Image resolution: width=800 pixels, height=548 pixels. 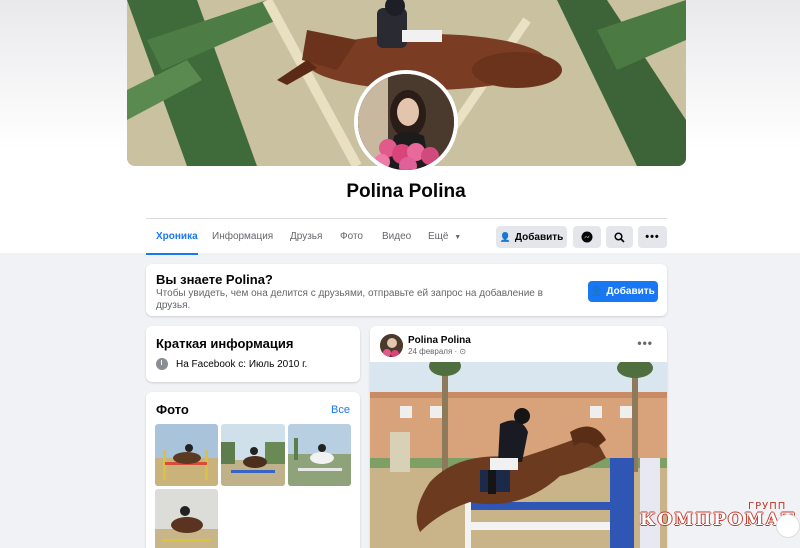 I want to click on messenger-button, so click(x=587, y=237).